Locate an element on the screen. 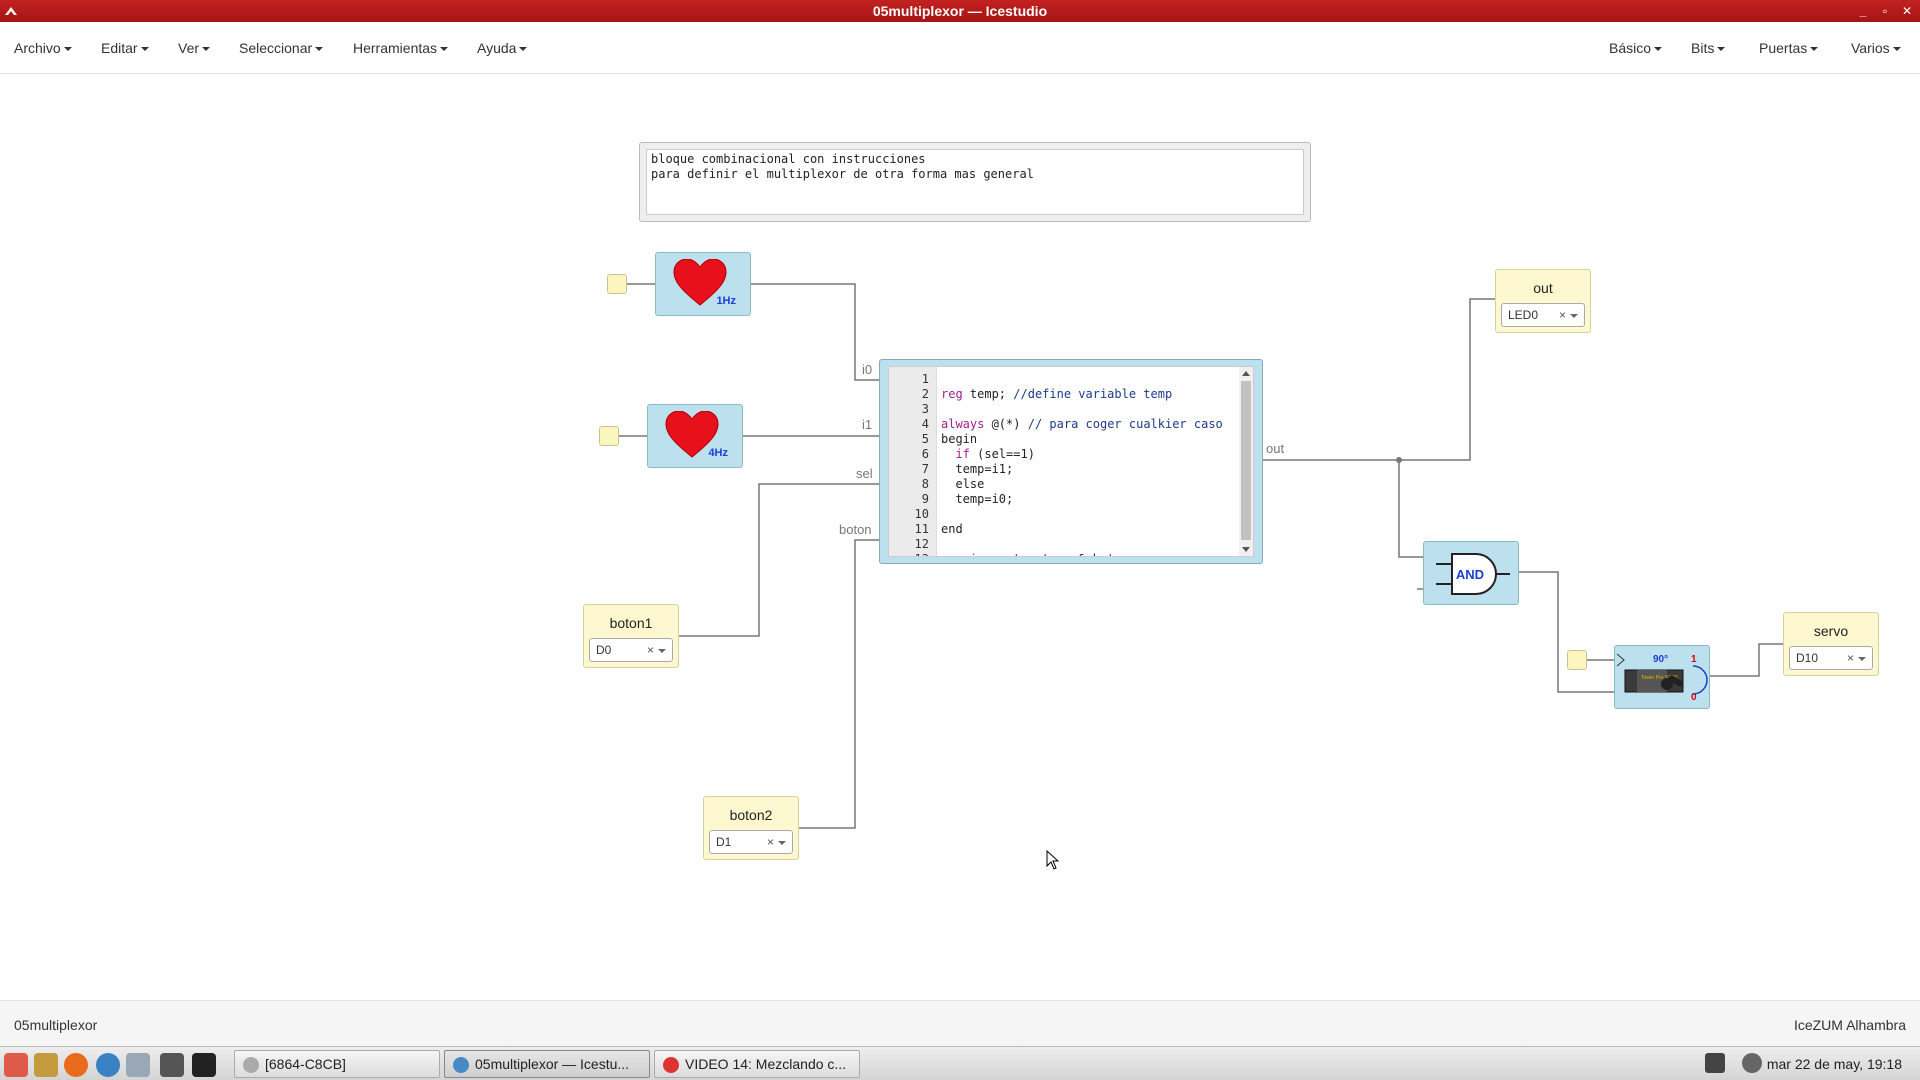 This screenshot has height=1080, width=1920. taskbar-clock: mar 22 de may, 19:18 is located at coordinates (1834, 1064).